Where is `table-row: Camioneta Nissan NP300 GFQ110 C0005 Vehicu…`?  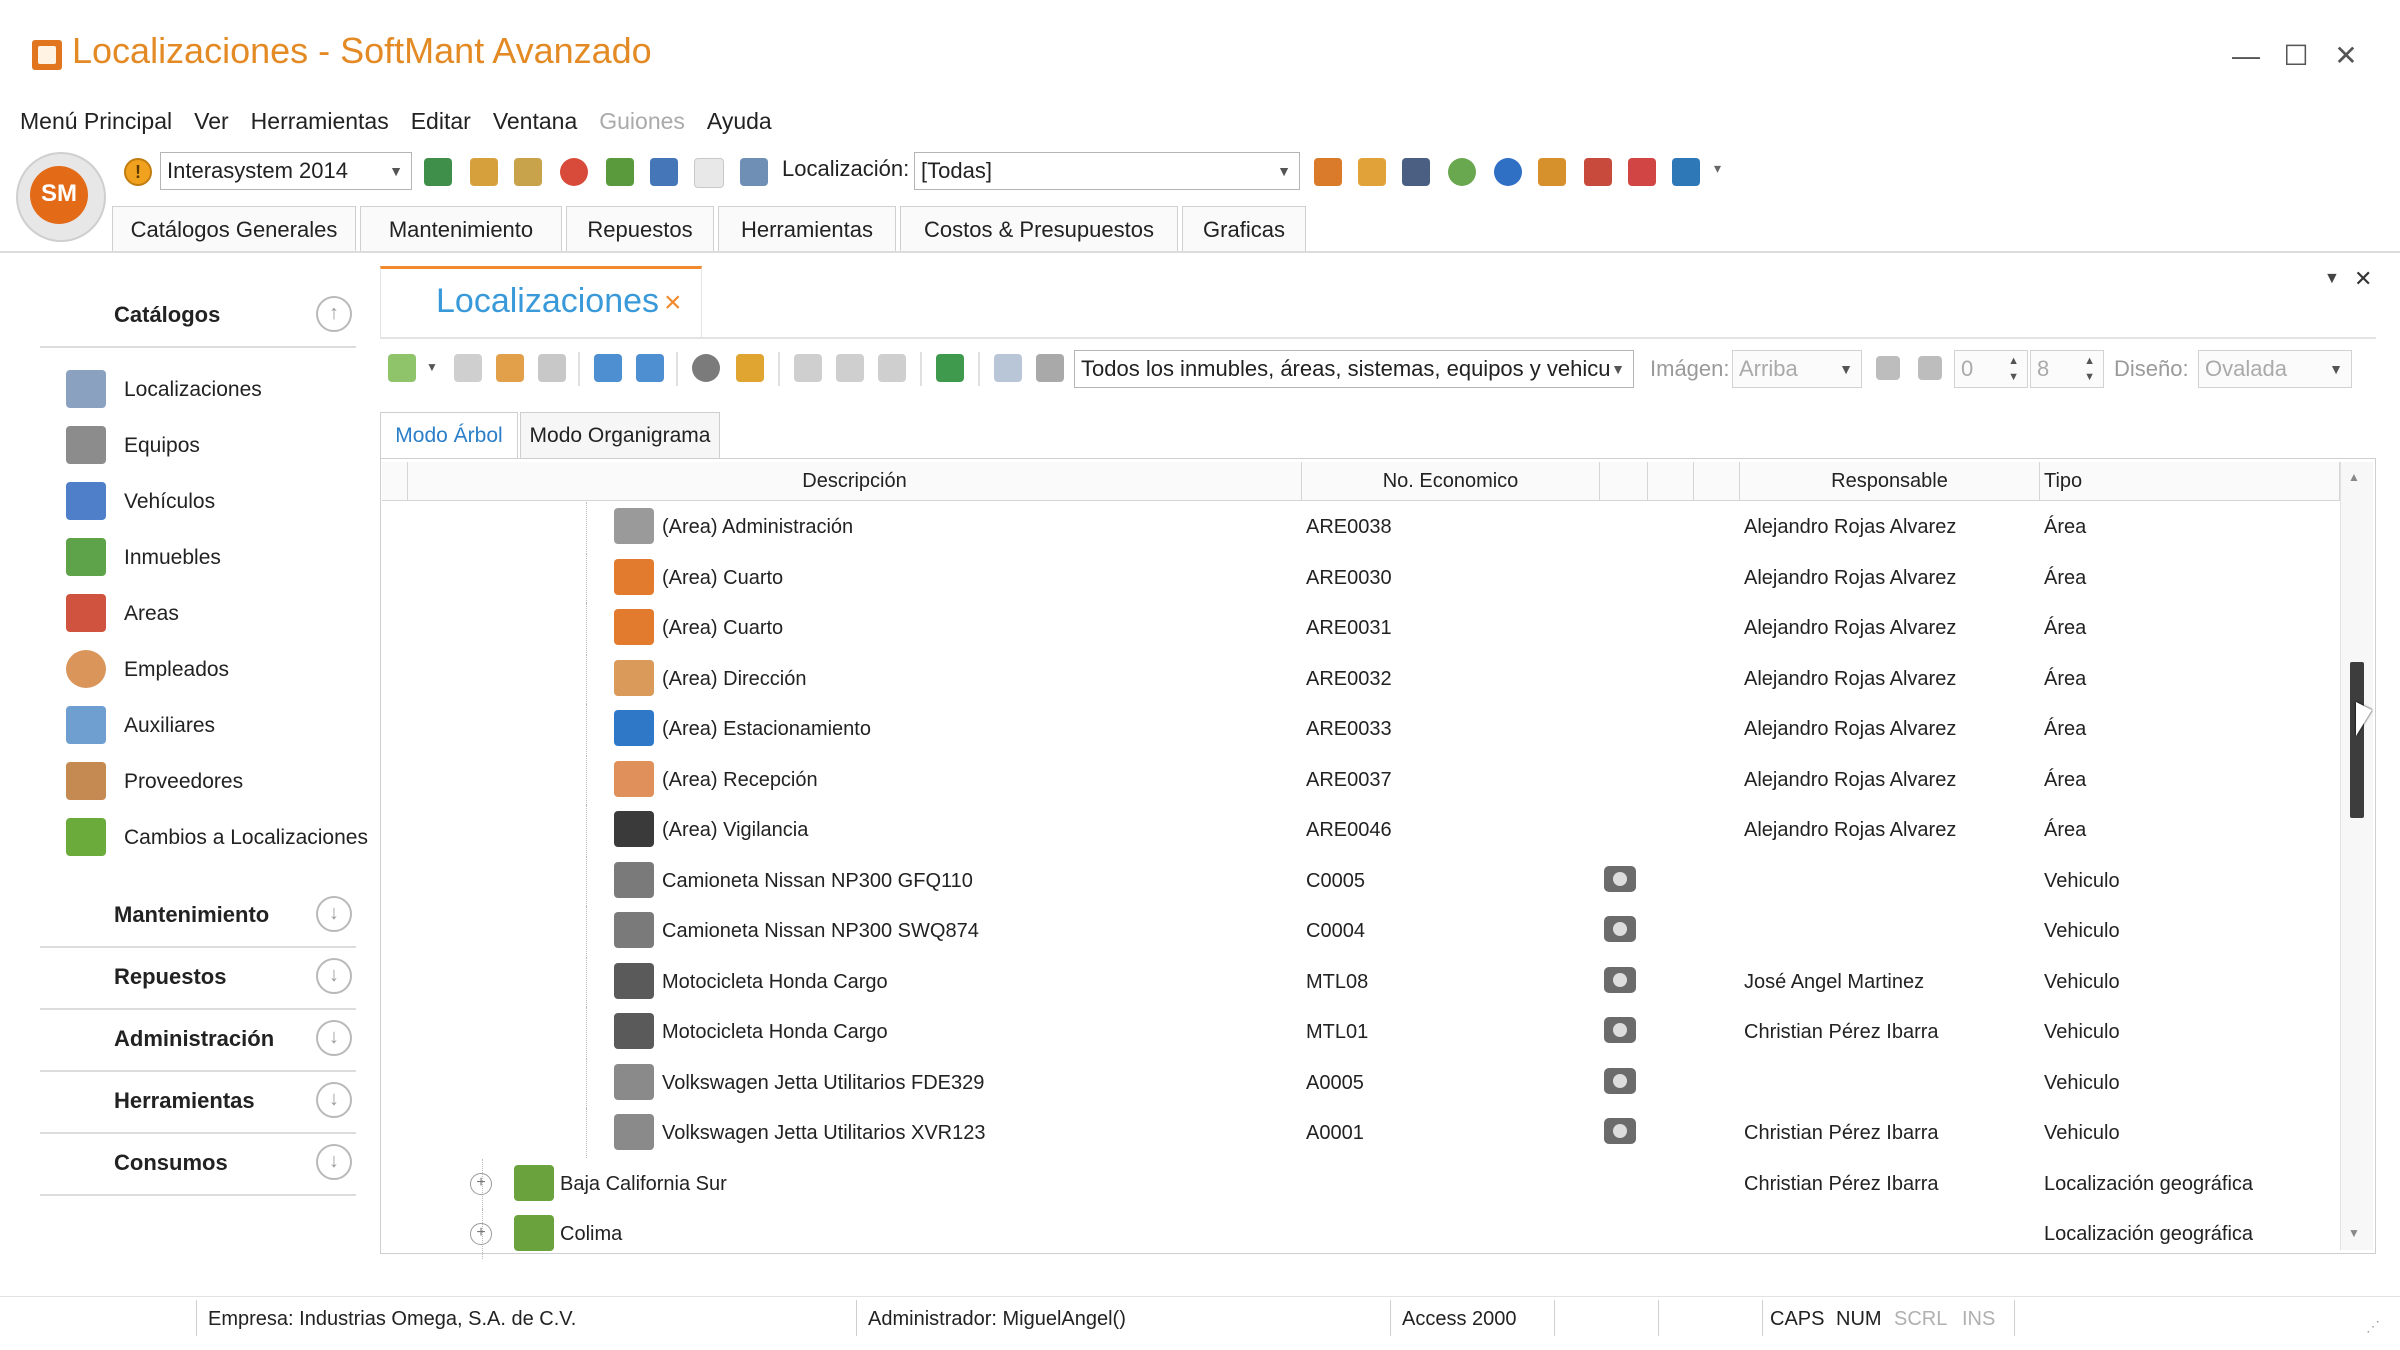 table-row: Camioneta Nissan NP300 GFQ110 C0005 Vehicu… is located at coordinates (1361, 881).